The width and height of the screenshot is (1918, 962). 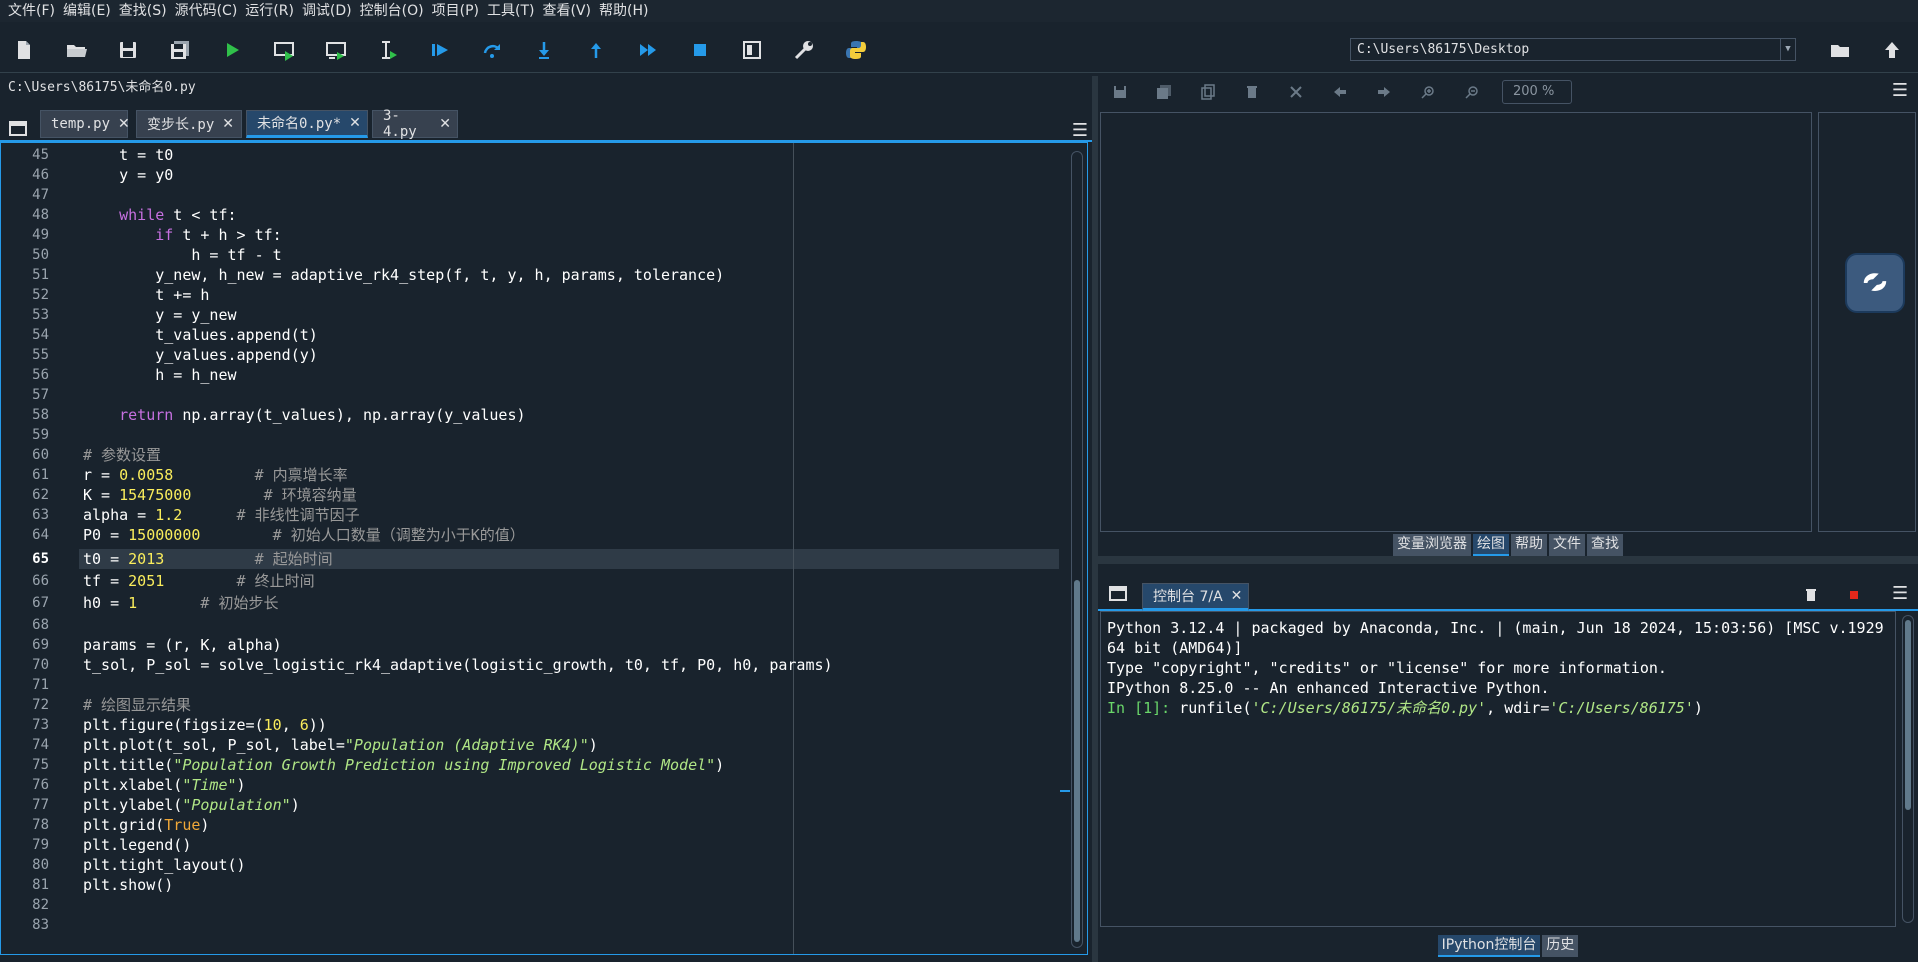 What do you see at coordinates (87, 11) in the screenshot?
I see `menu-edit: 编辑(E)` at bounding box center [87, 11].